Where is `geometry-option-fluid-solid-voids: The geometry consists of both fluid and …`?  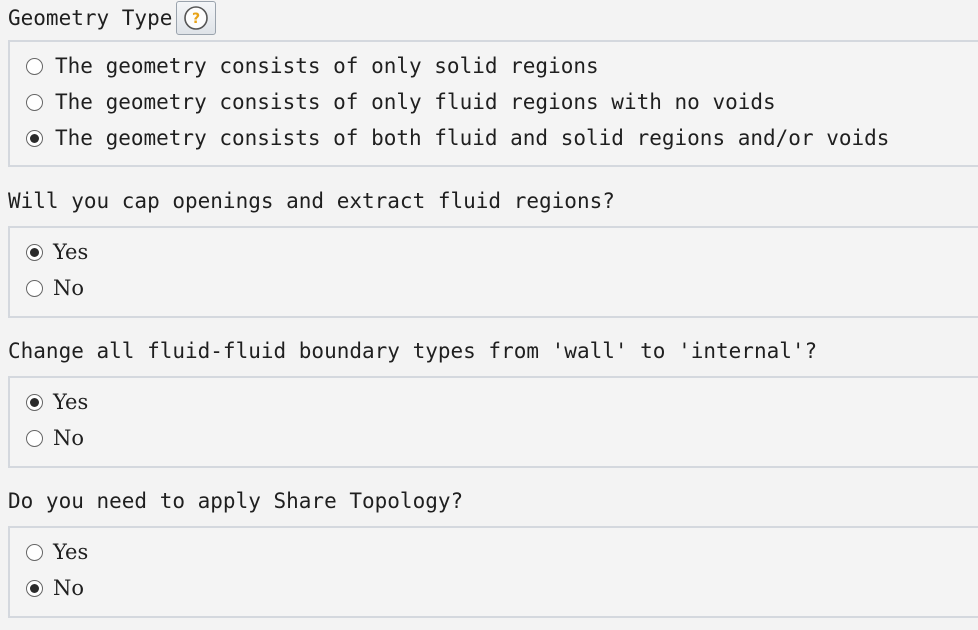
geometry-option-fluid-solid-voids: The geometry consists of both fluid and … is located at coordinates (457, 138).